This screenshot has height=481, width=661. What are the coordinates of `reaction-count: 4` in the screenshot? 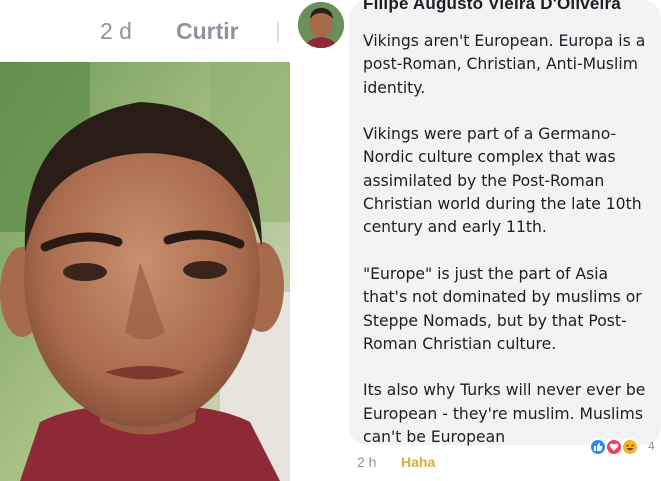 It's located at (651, 446).